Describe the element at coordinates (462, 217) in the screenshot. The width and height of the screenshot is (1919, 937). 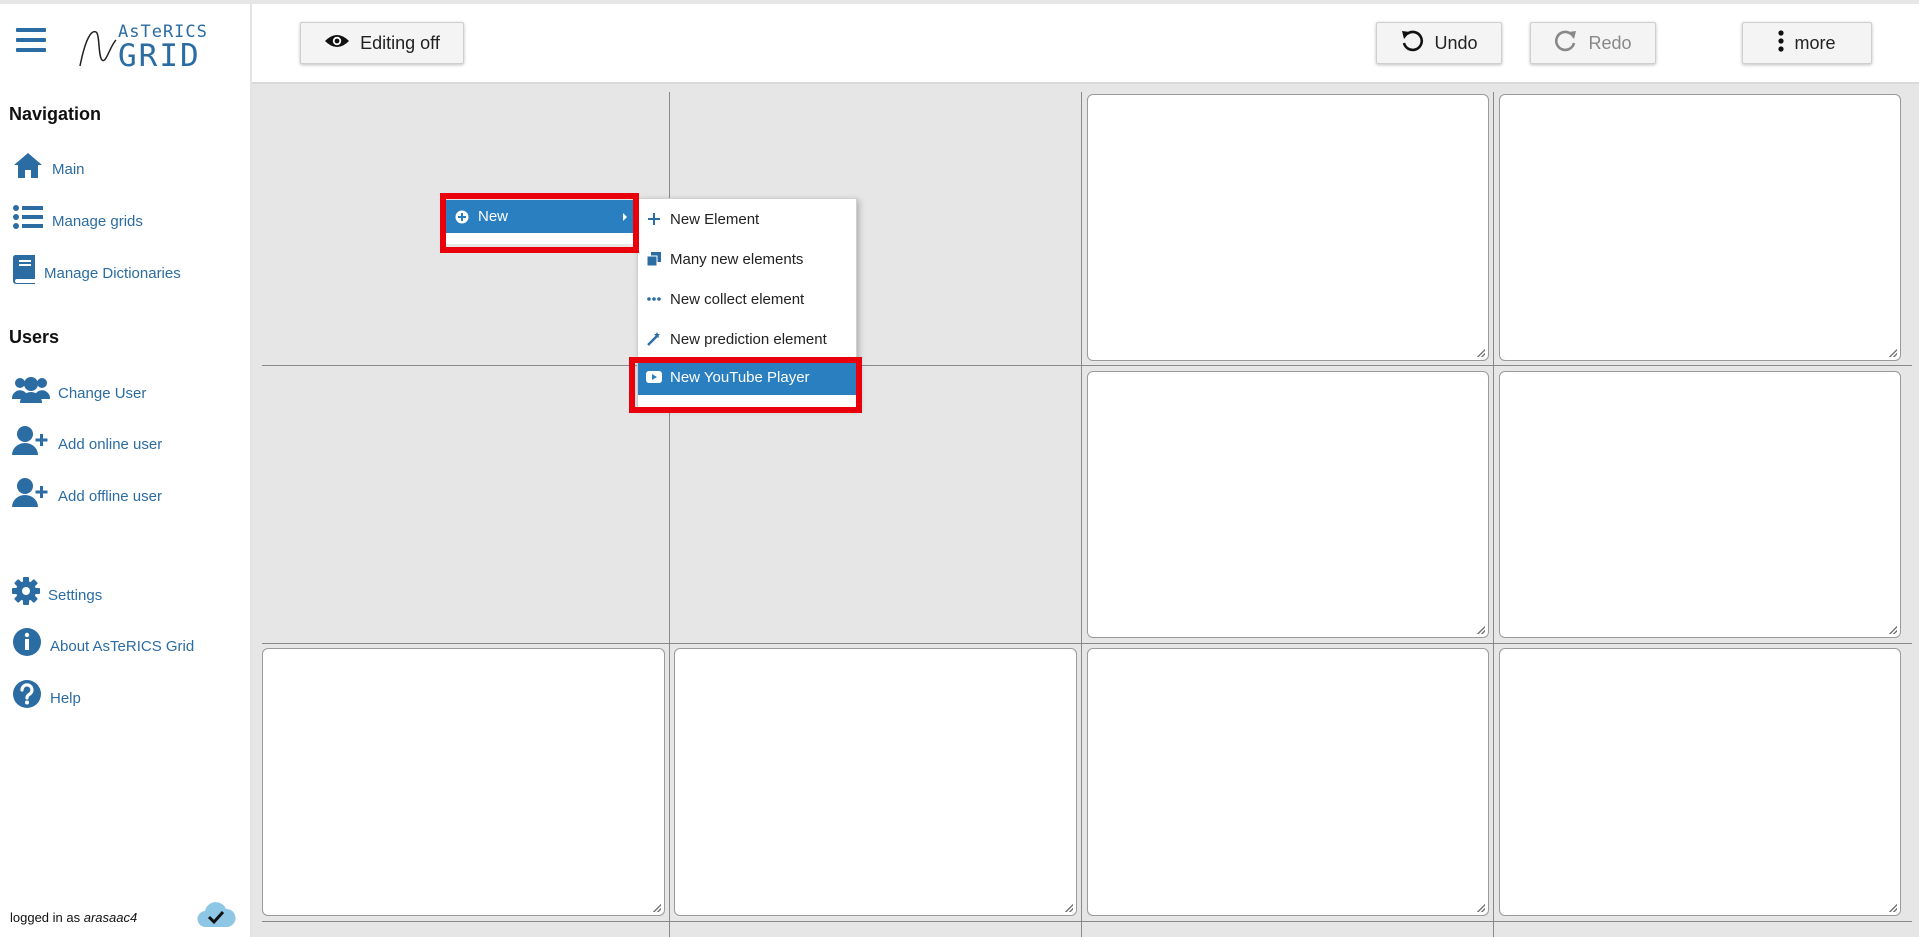
I see `plus-circle-icon` at that location.